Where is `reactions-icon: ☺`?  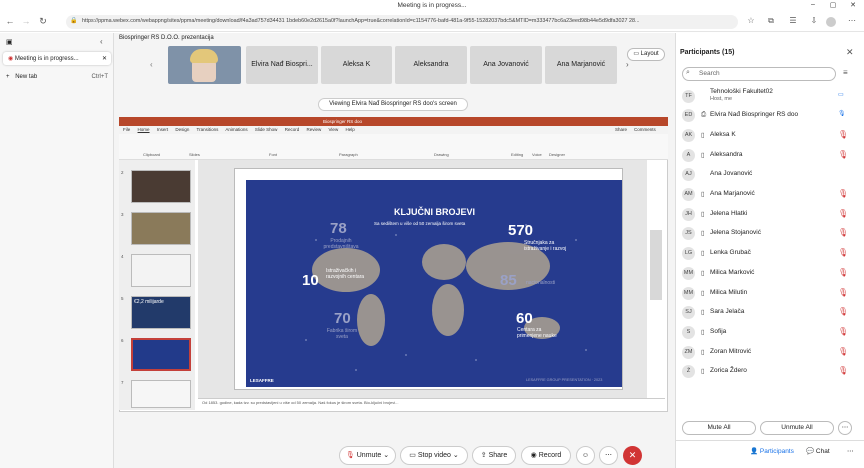 reactions-icon: ☺ is located at coordinates (585, 455).